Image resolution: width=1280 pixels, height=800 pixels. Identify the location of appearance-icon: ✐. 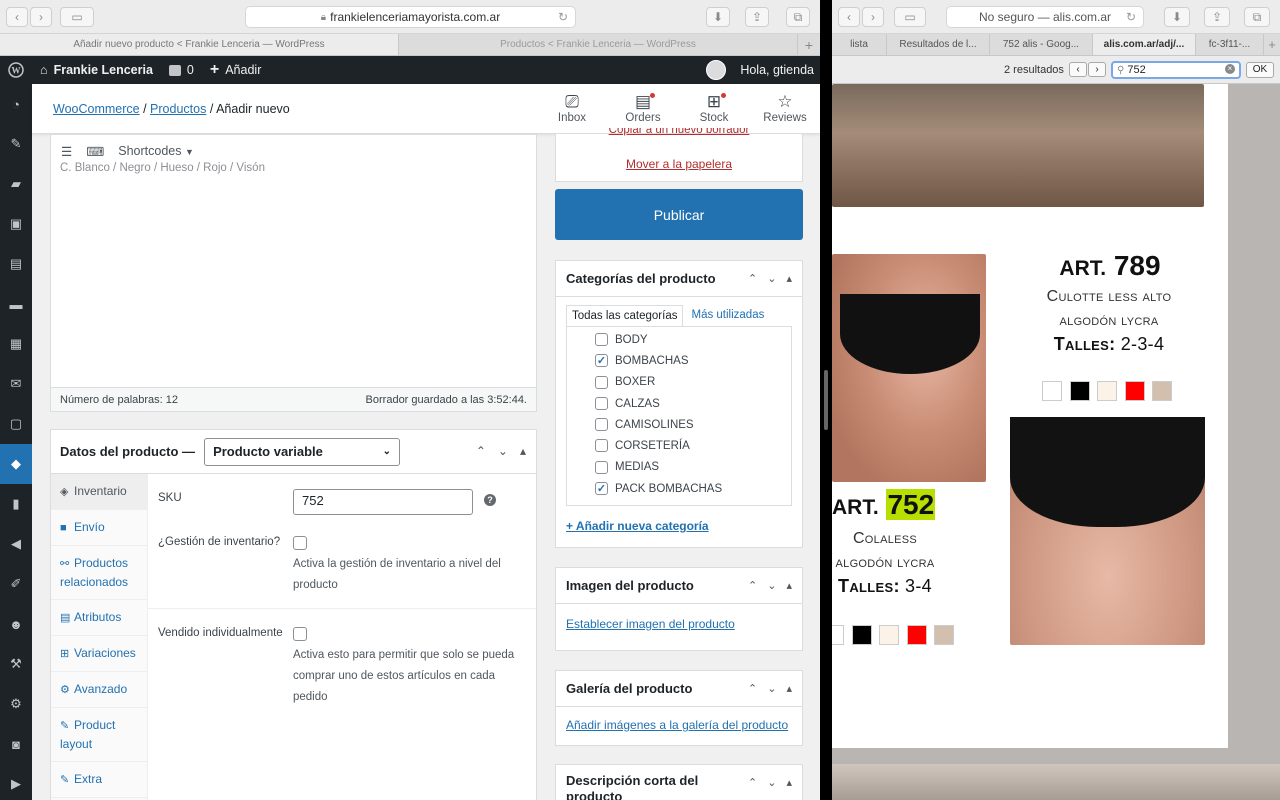
(16, 584).